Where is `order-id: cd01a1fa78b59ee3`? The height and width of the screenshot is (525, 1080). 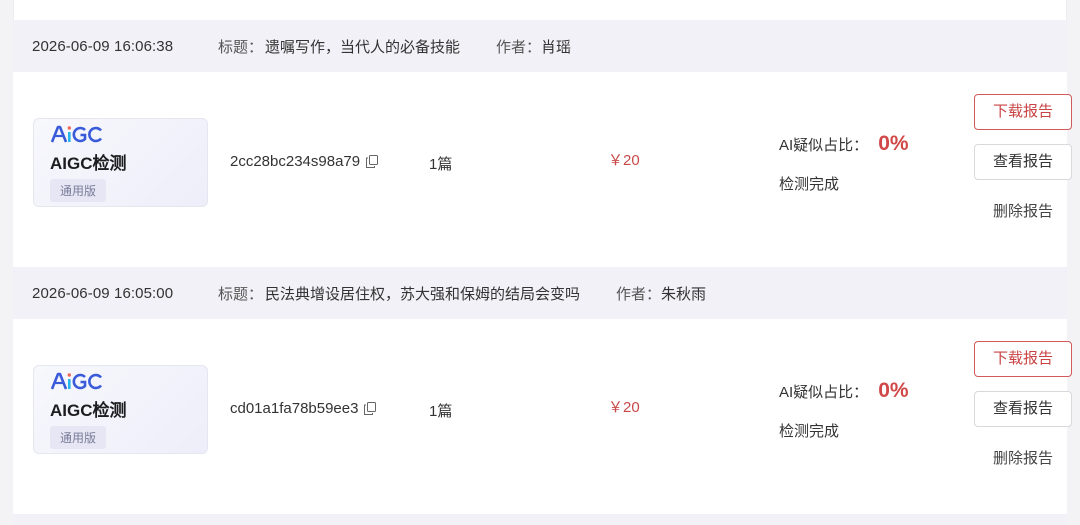
order-id: cd01a1fa78b59ee3 is located at coordinates (303, 408).